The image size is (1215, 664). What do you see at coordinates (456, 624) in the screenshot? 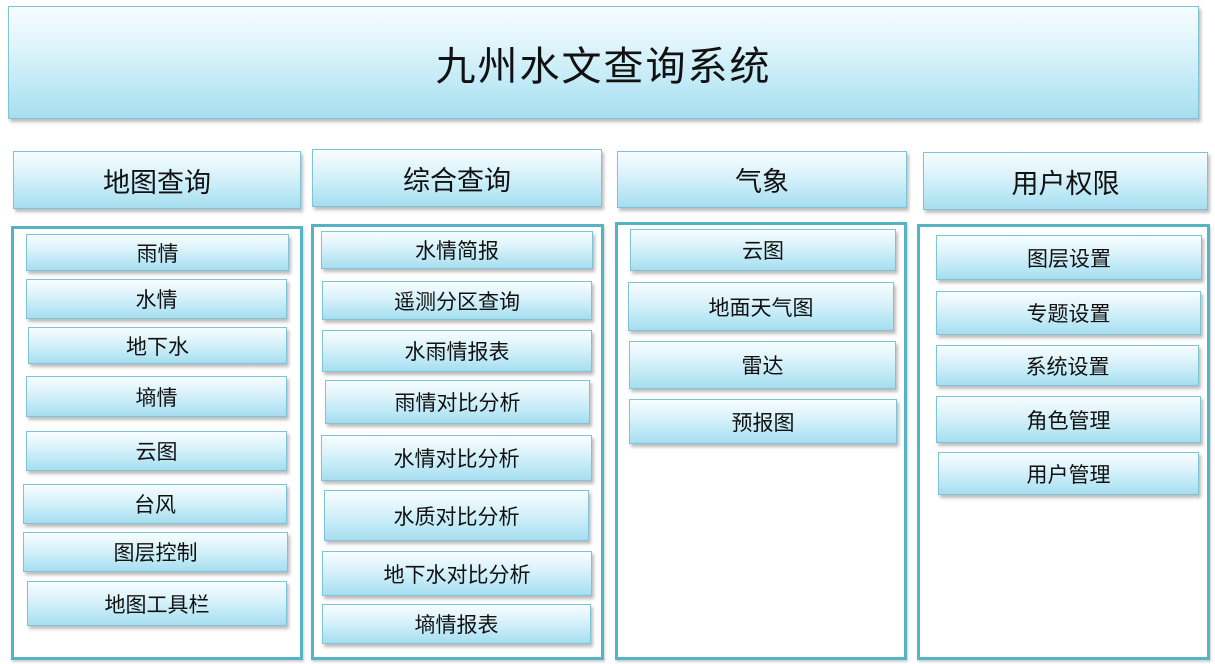
I see `menu-item-soil-moisture-report: 墒情报表` at bounding box center [456, 624].